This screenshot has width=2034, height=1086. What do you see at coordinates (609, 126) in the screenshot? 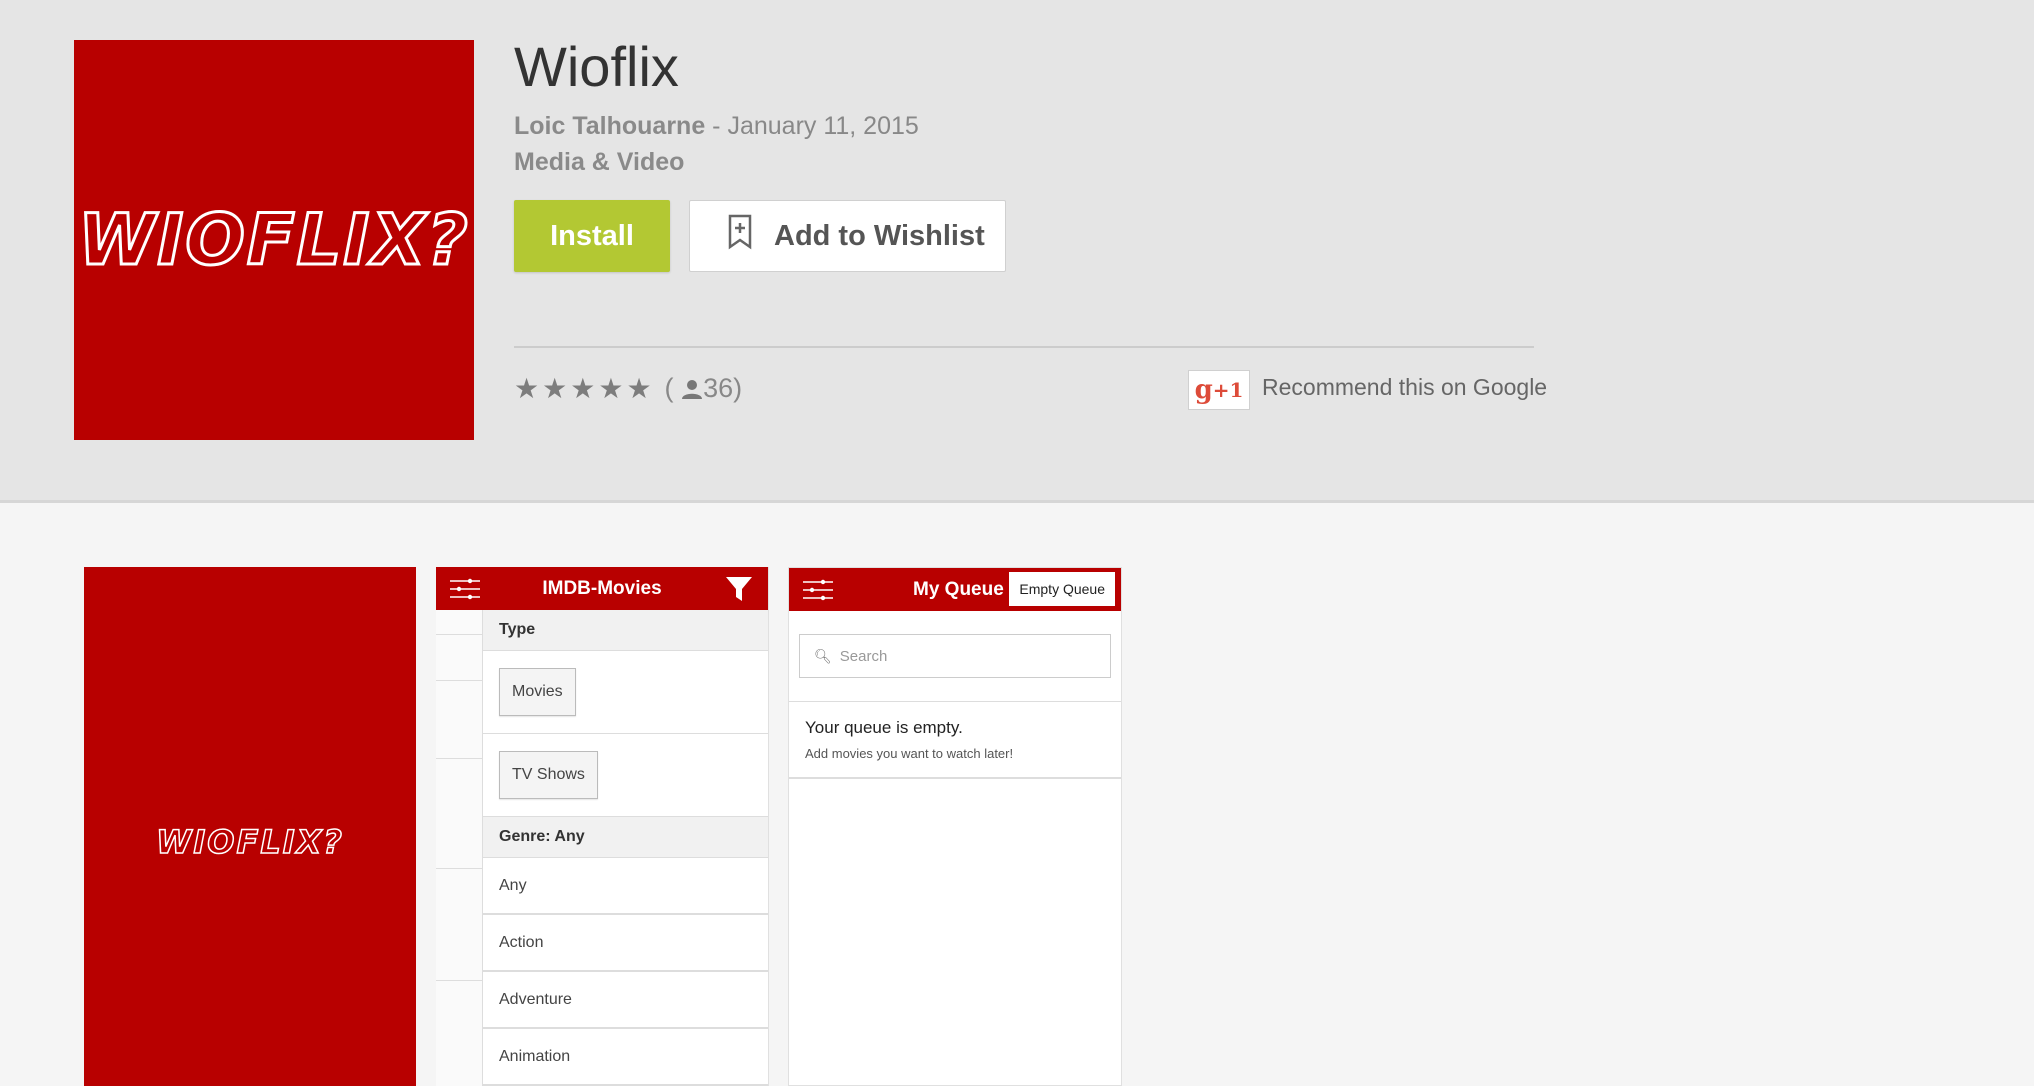
I see `developer-link: Loic Talhouarne` at bounding box center [609, 126].